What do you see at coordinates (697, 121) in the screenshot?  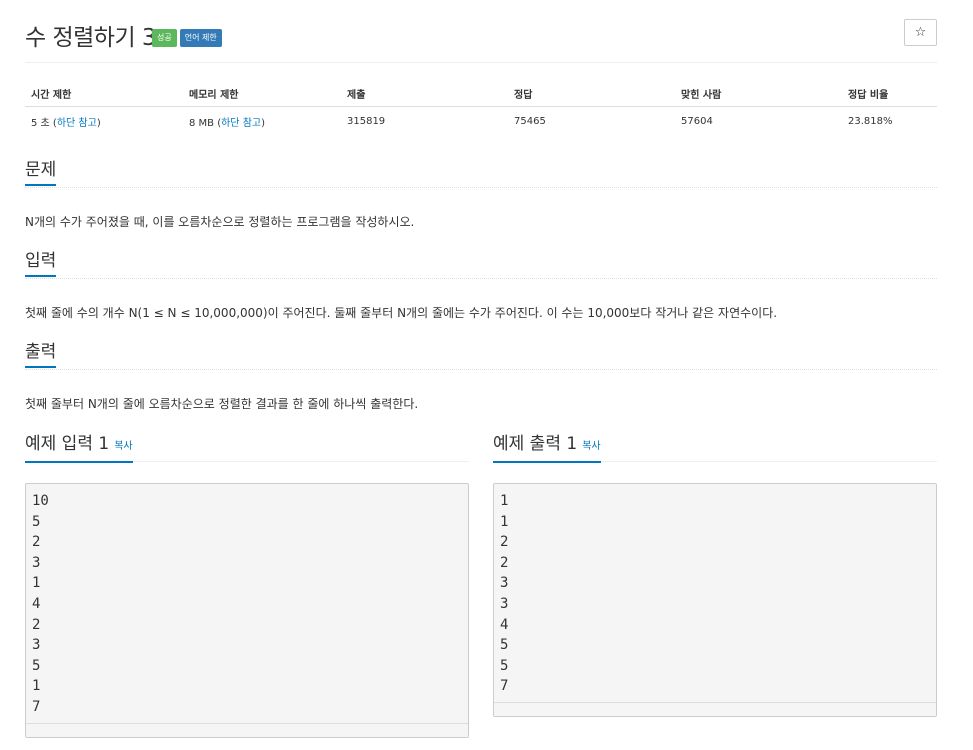 I see `solved-by-cell: 57604` at bounding box center [697, 121].